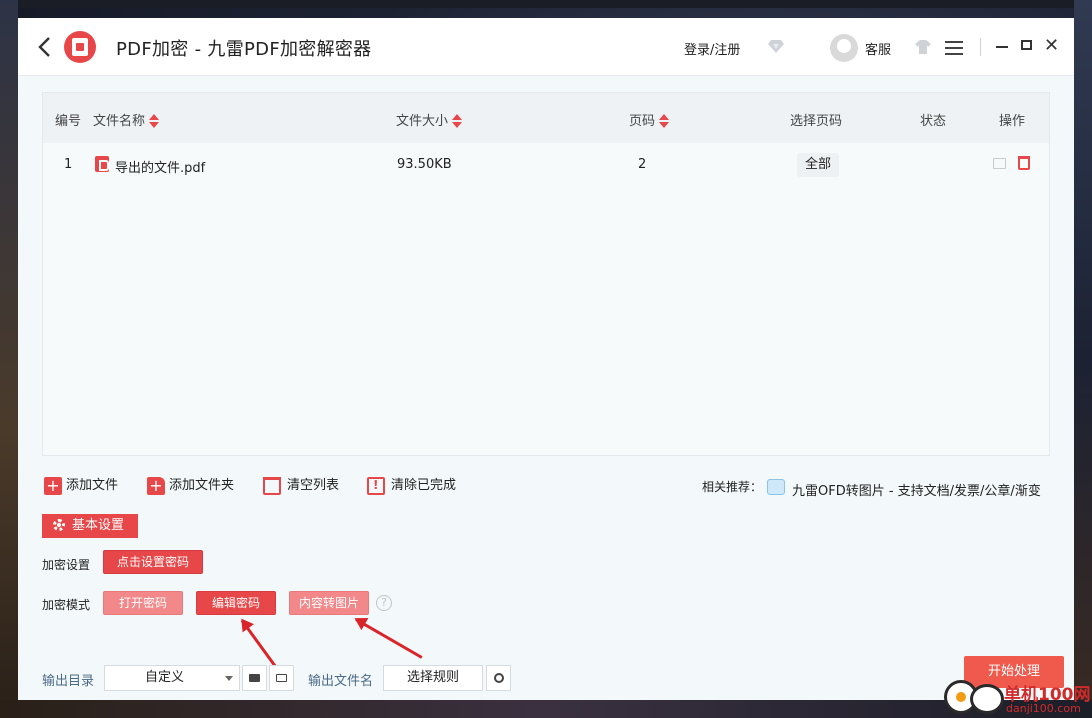 This screenshot has height=718, width=1092. Describe the element at coordinates (642, 121) in the screenshot. I see `col-pages-label: 页码` at that location.